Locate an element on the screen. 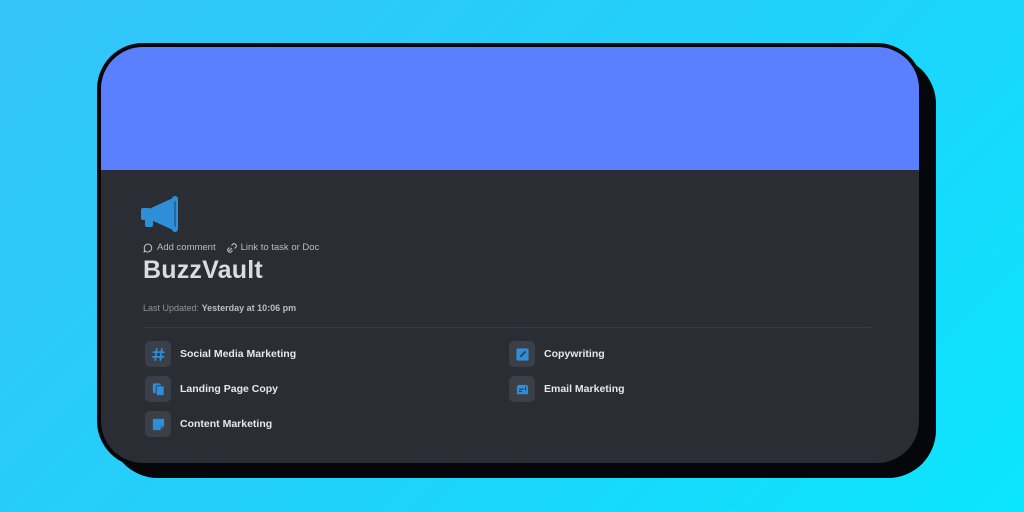 This screenshot has width=1024, height=512. copy-pages-icon is located at coordinates (158, 389).